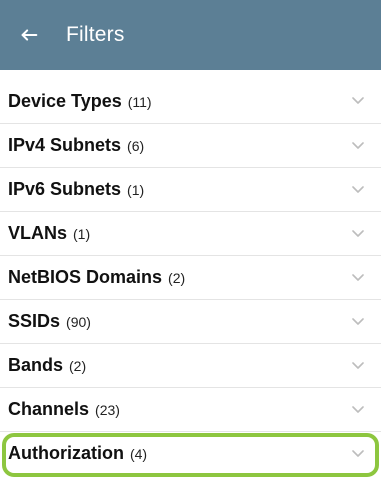  I want to click on app-header: Filters, so click(190, 35).